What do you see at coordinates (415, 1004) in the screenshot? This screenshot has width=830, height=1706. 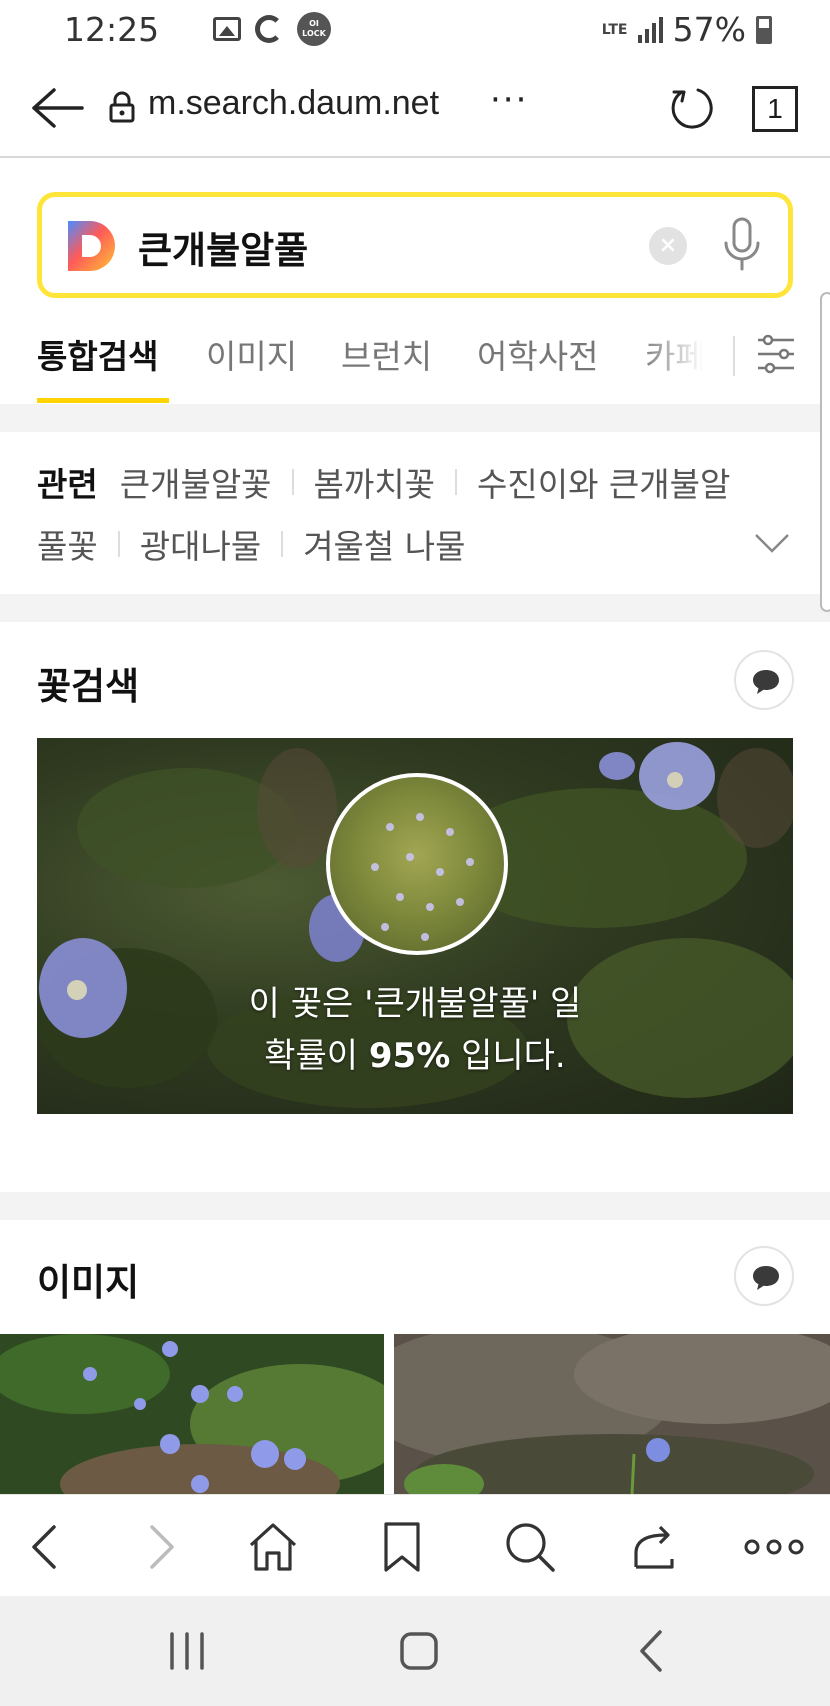 I see `flower-result-line1: 이 꽃은 '큰개불알풀' 일` at bounding box center [415, 1004].